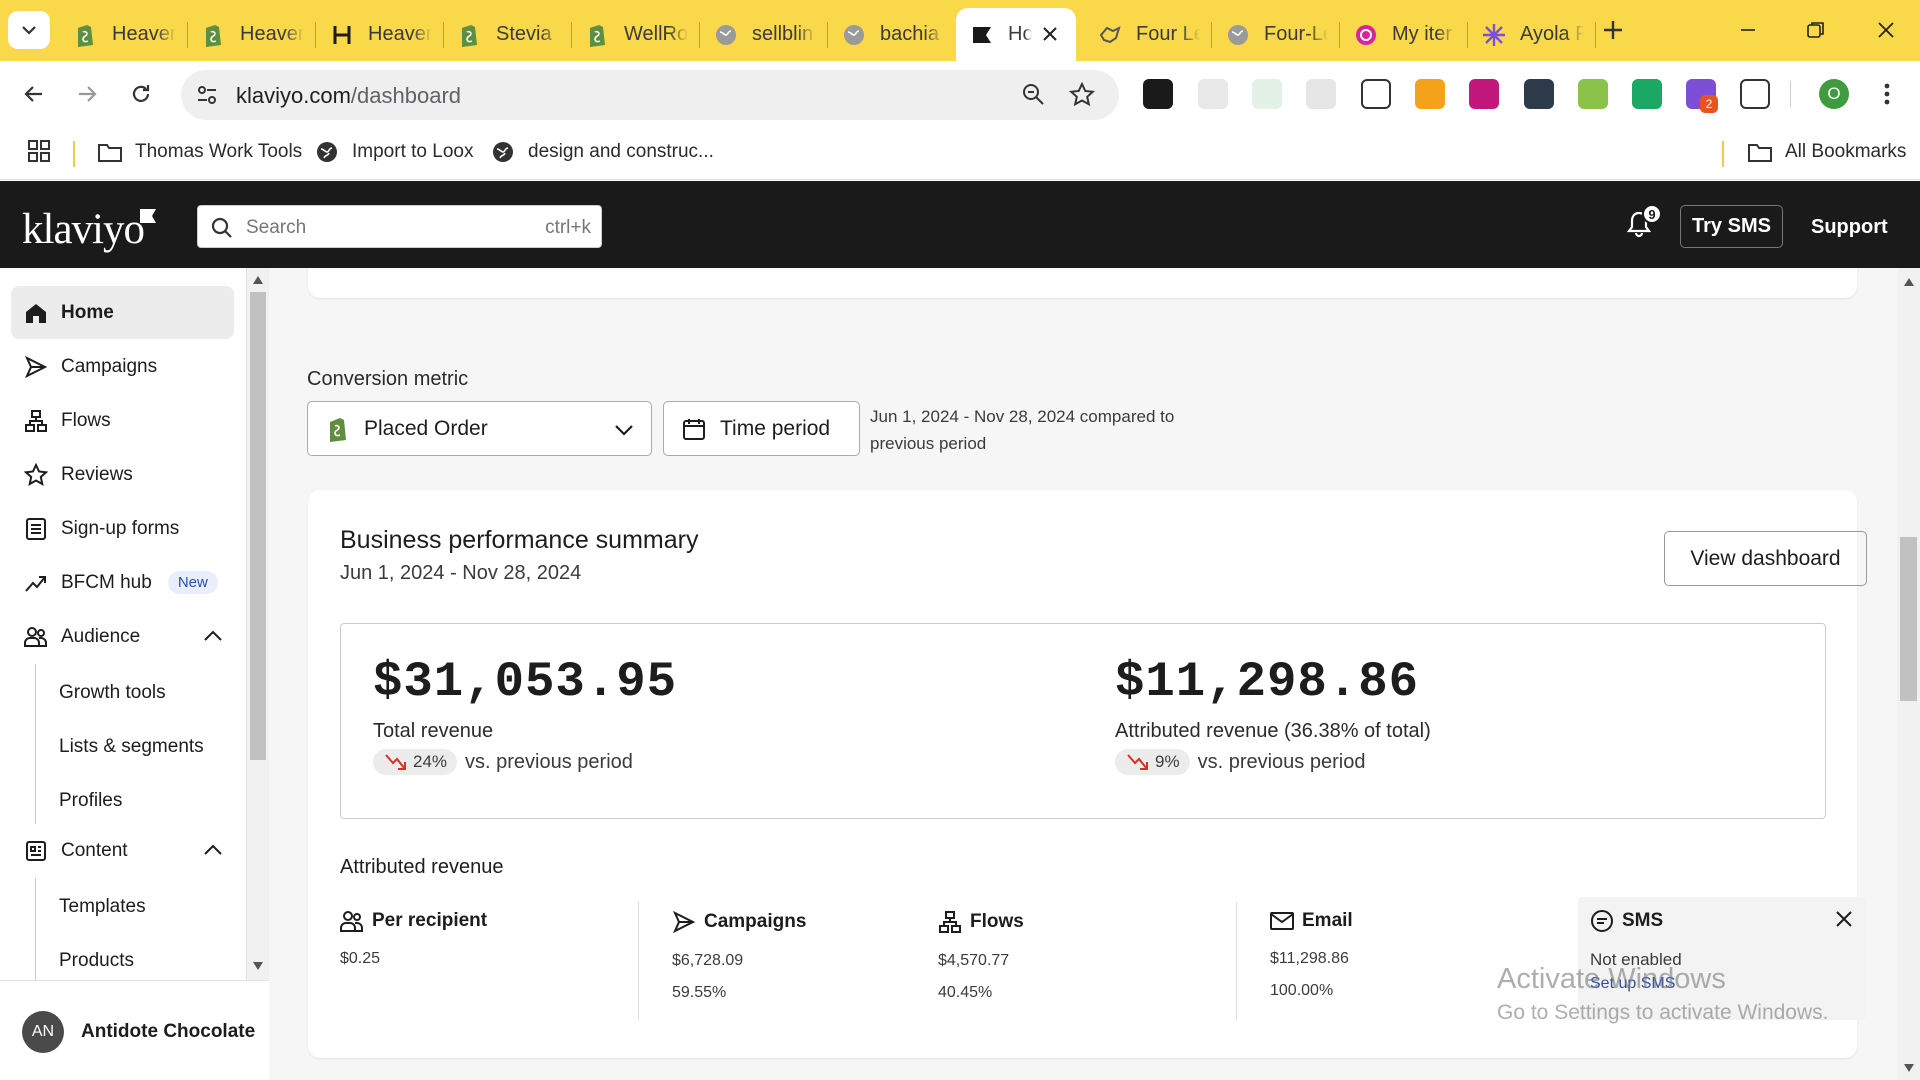 This screenshot has width=1920, height=1080. What do you see at coordinates (122, 850) in the screenshot?
I see `sidebar-item-content: Content` at bounding box center [122, 850].